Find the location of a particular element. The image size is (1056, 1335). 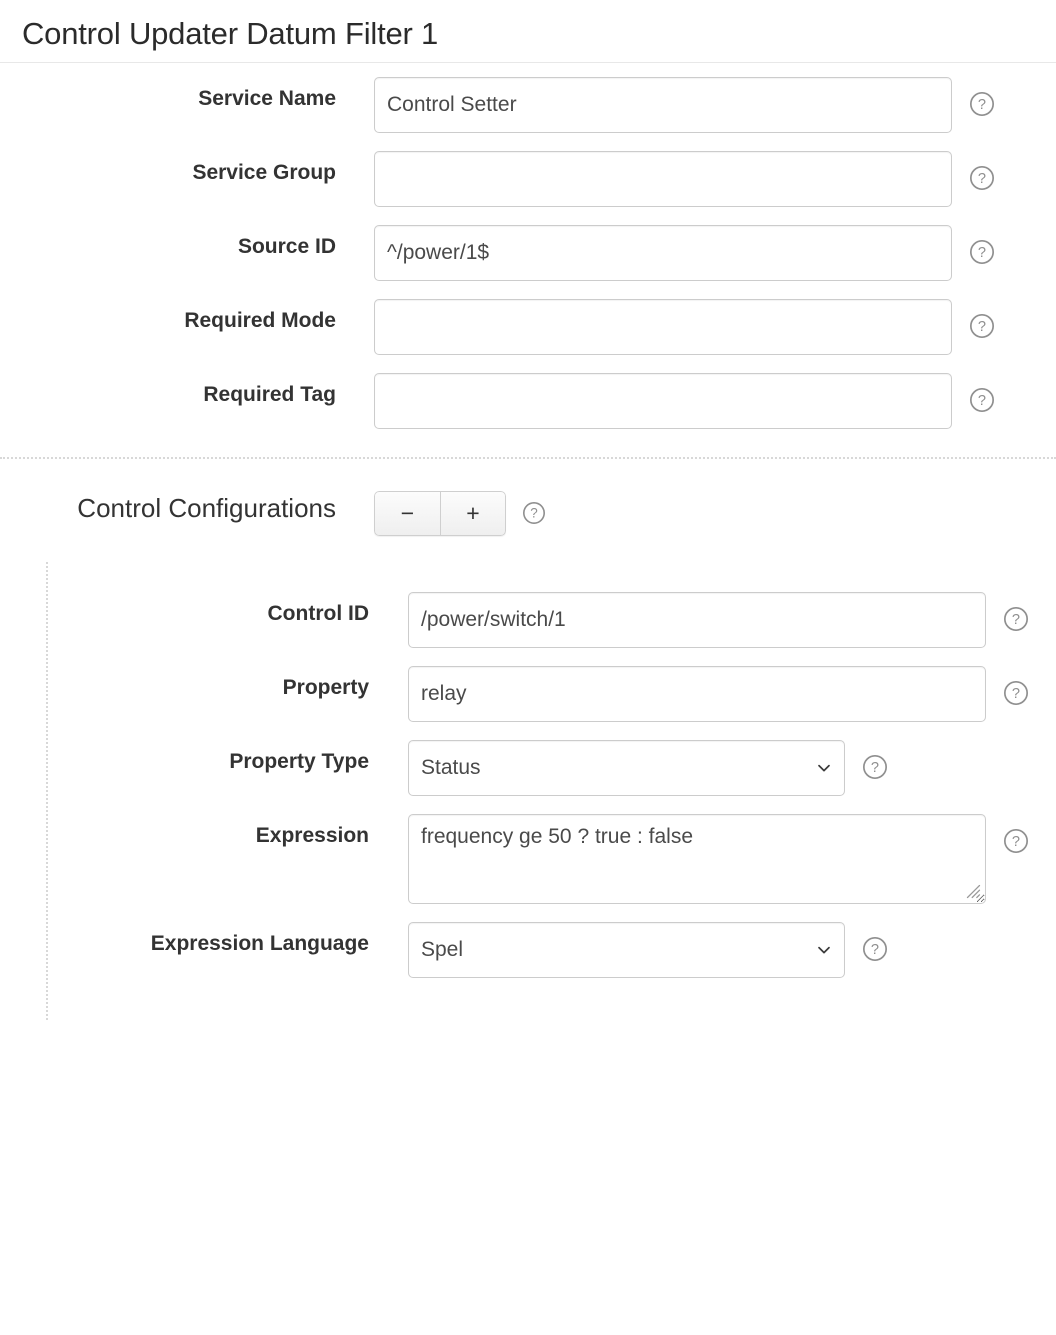

property-label: Property is located at coordinates (325, 687).